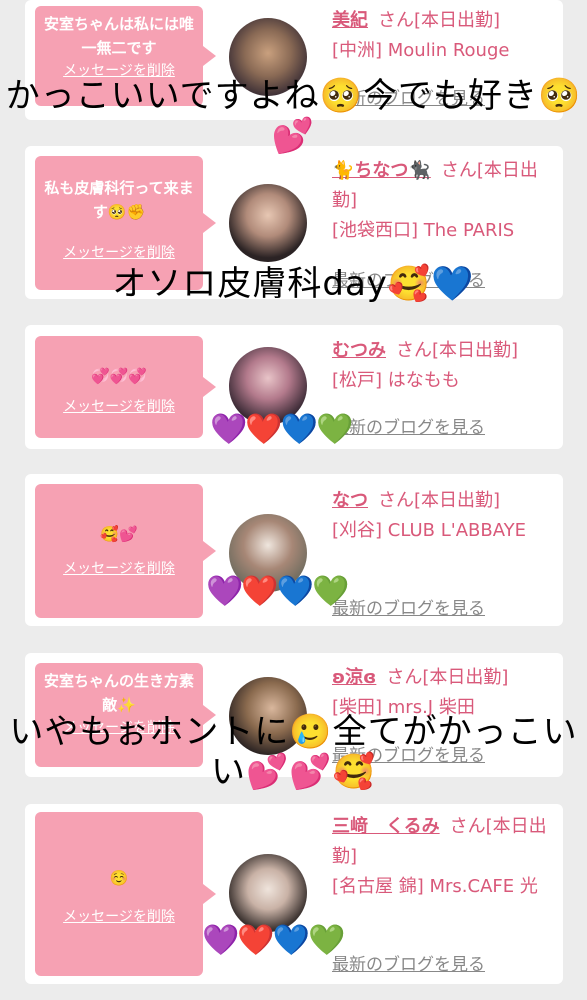 The image size is (587, 1000). What do you see at coordinates (354, 677) in the screenshot?
I see `cast-name-link: ʚ涼ɞ` at bounding box center [354, 677].